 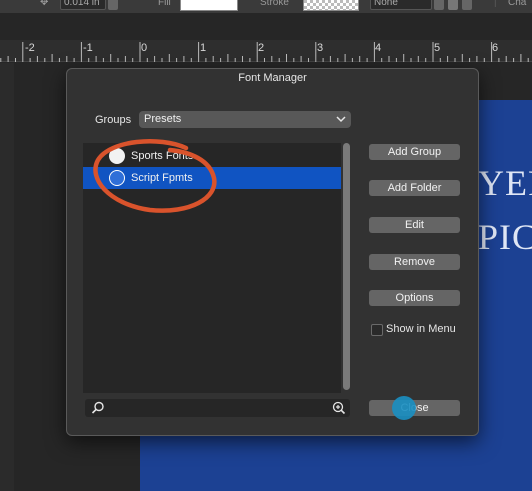 I want to click on groups-select-value: Presets, so click(x=163, y=119).